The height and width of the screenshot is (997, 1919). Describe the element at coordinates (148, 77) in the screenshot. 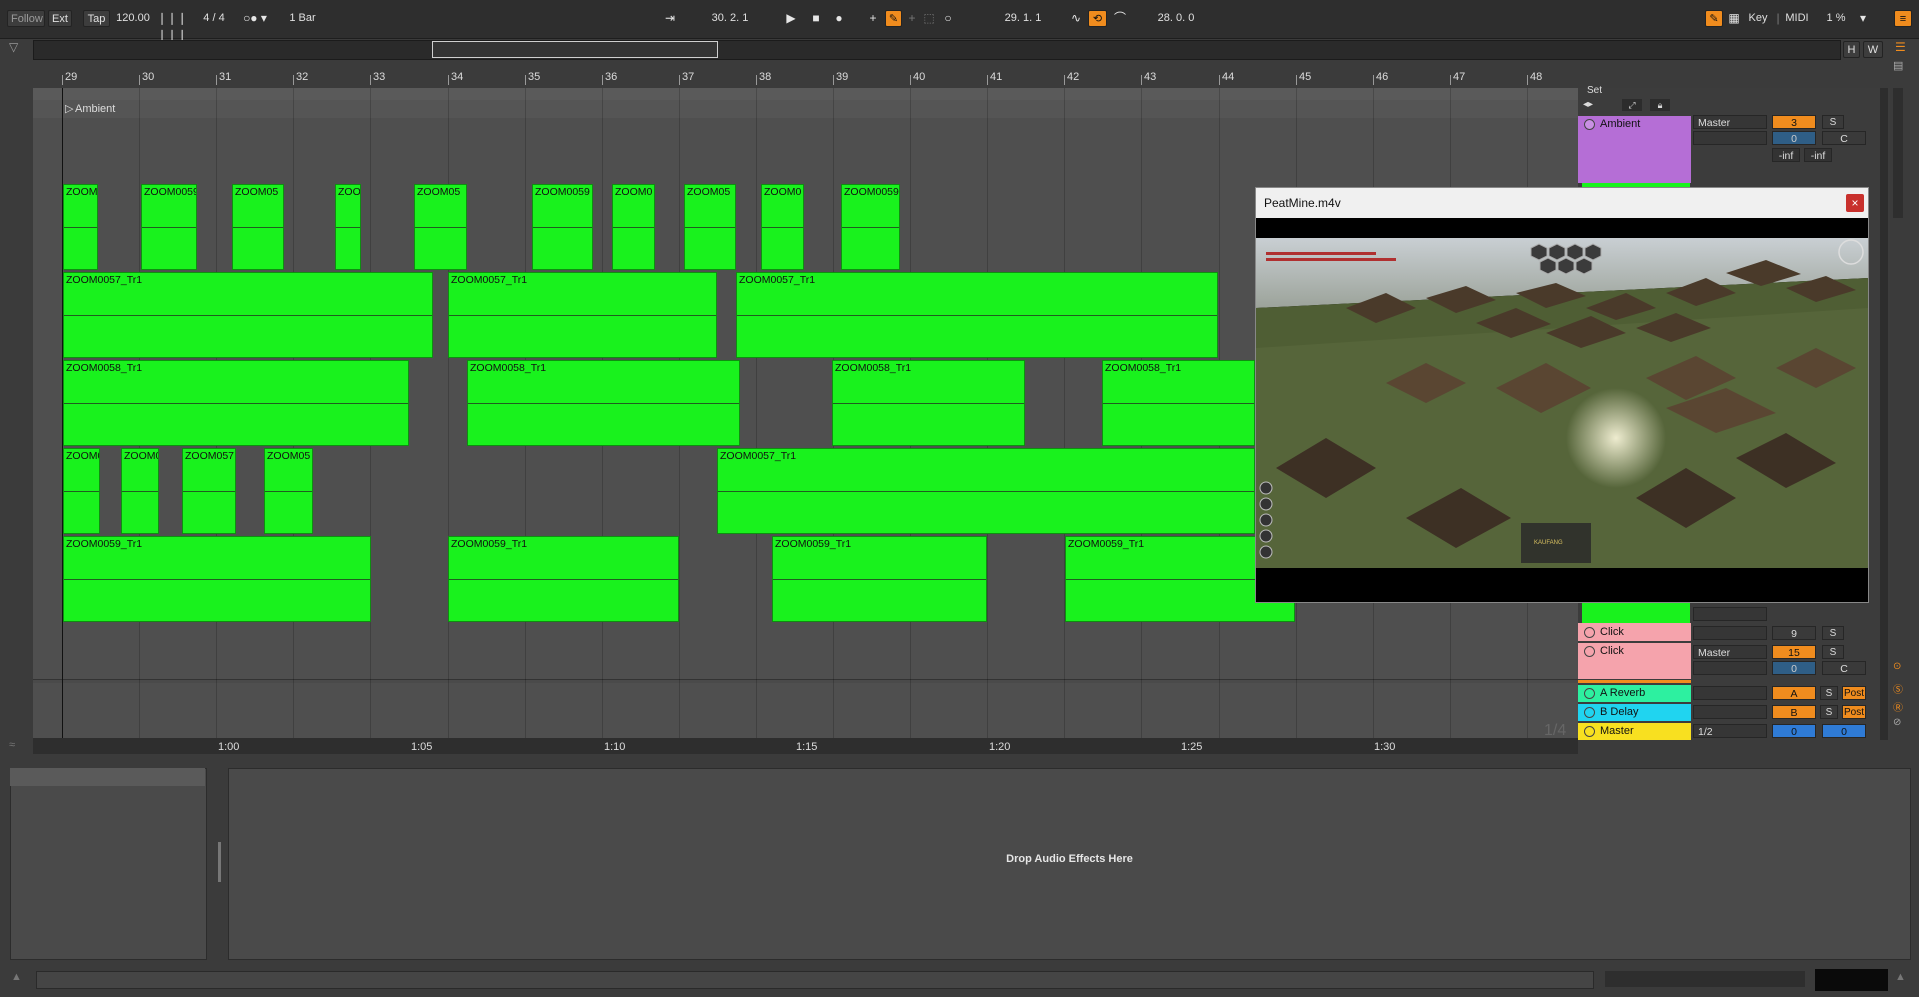

I see `bar-number: 30` at that location.